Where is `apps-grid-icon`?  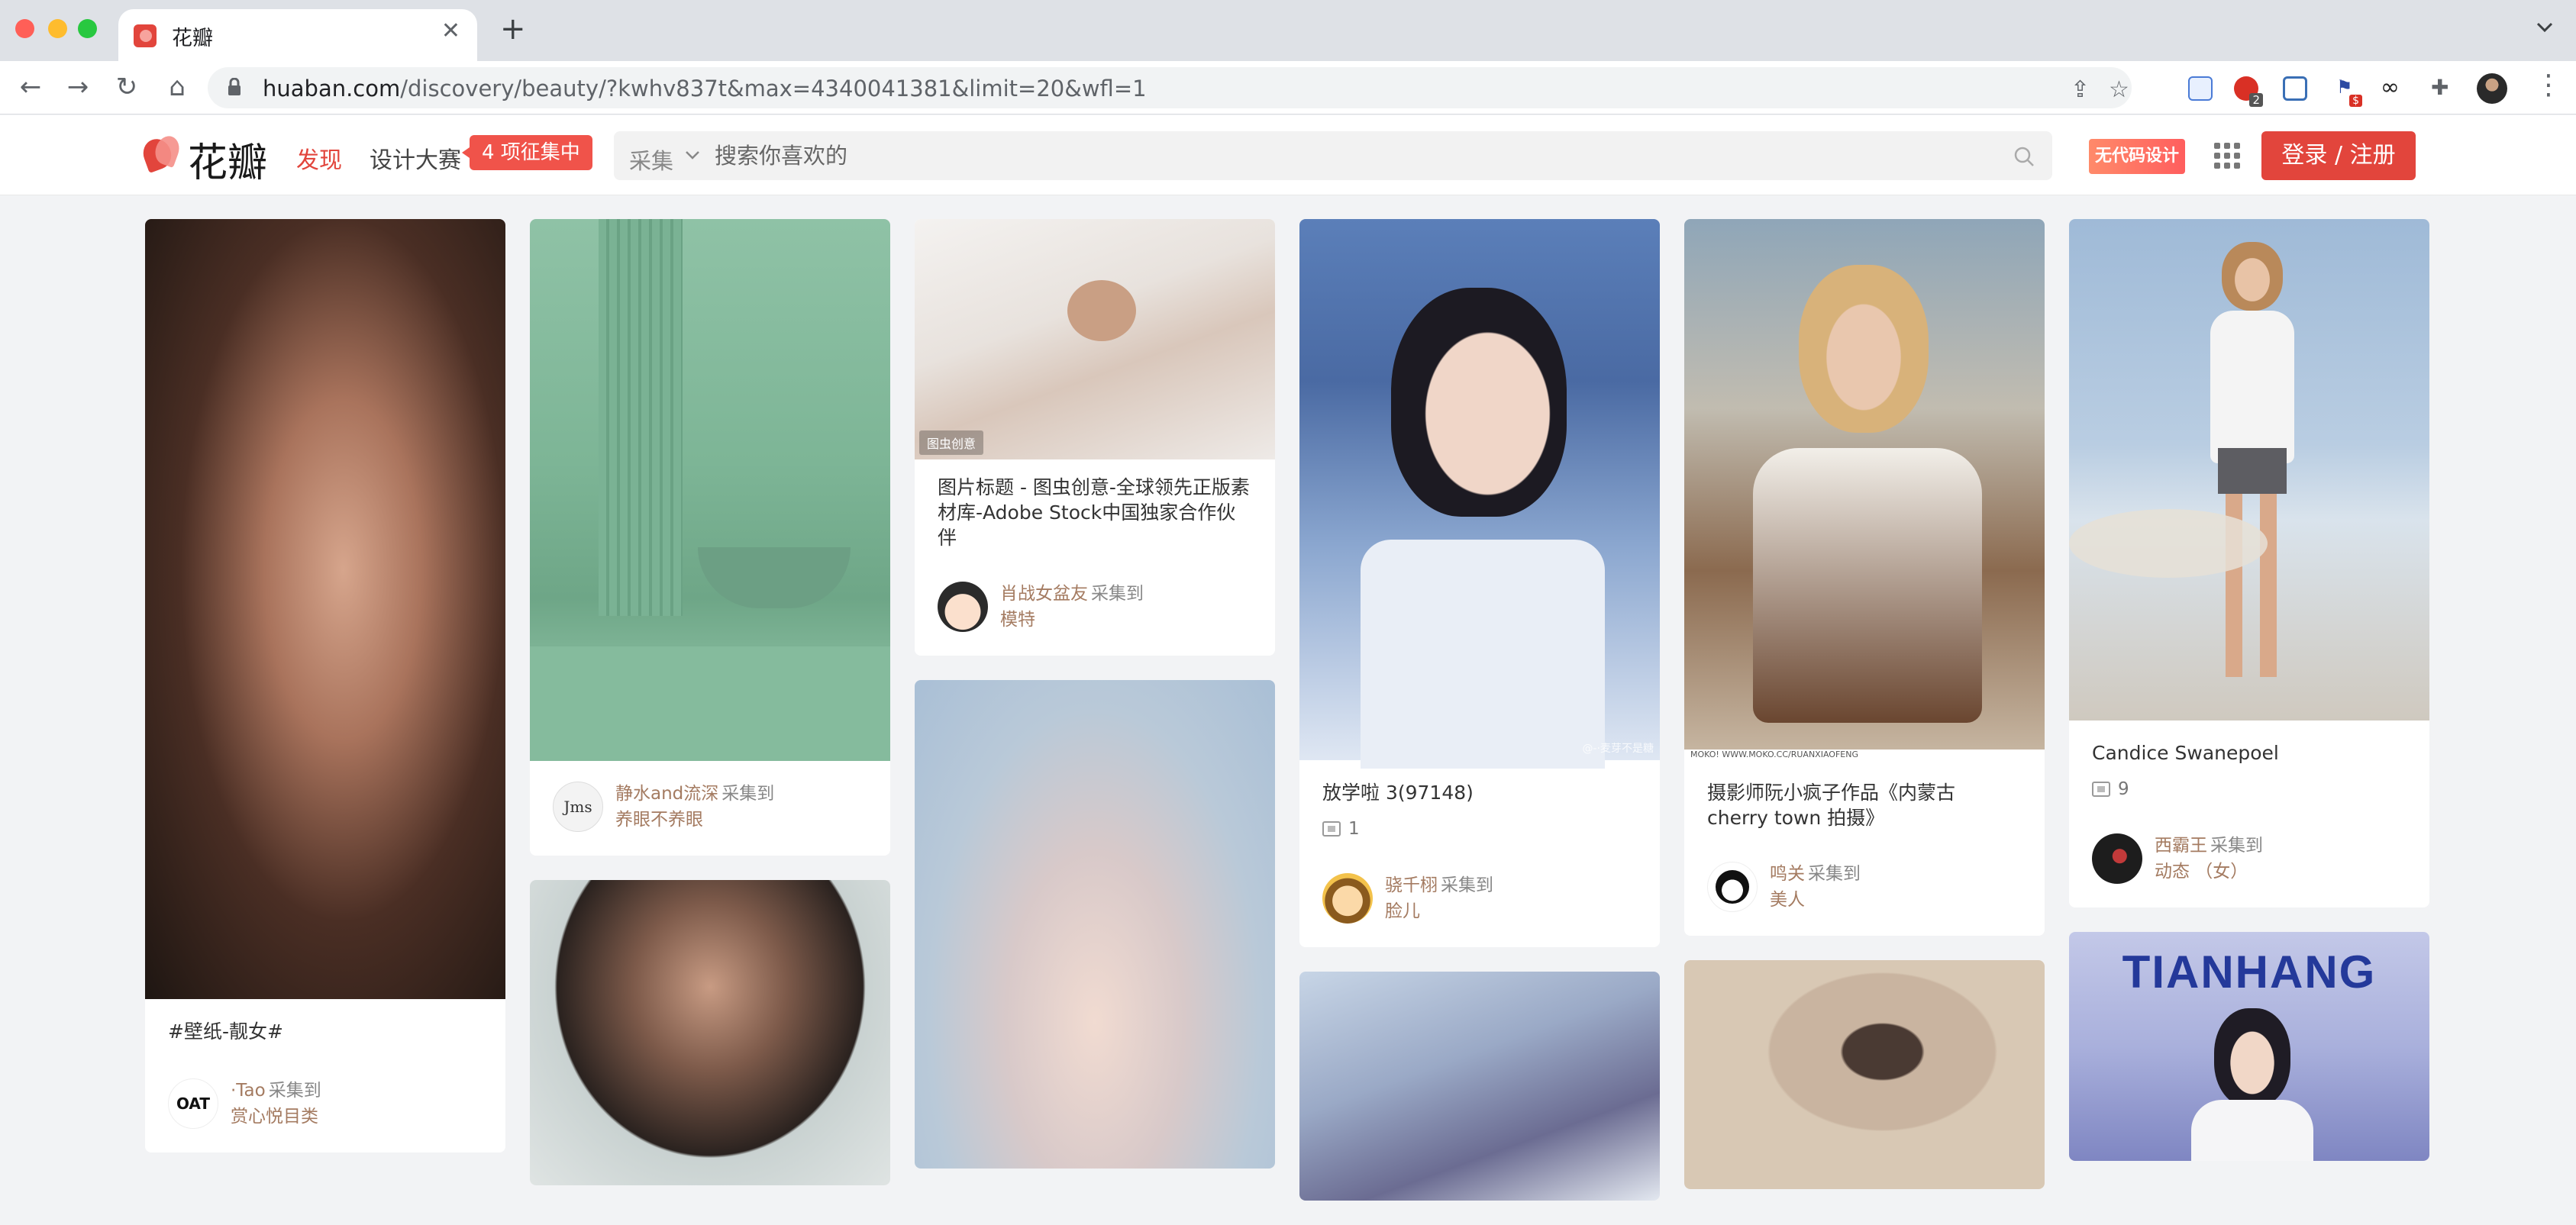 apps-grid-icon is located at coordinates (2227, 156).